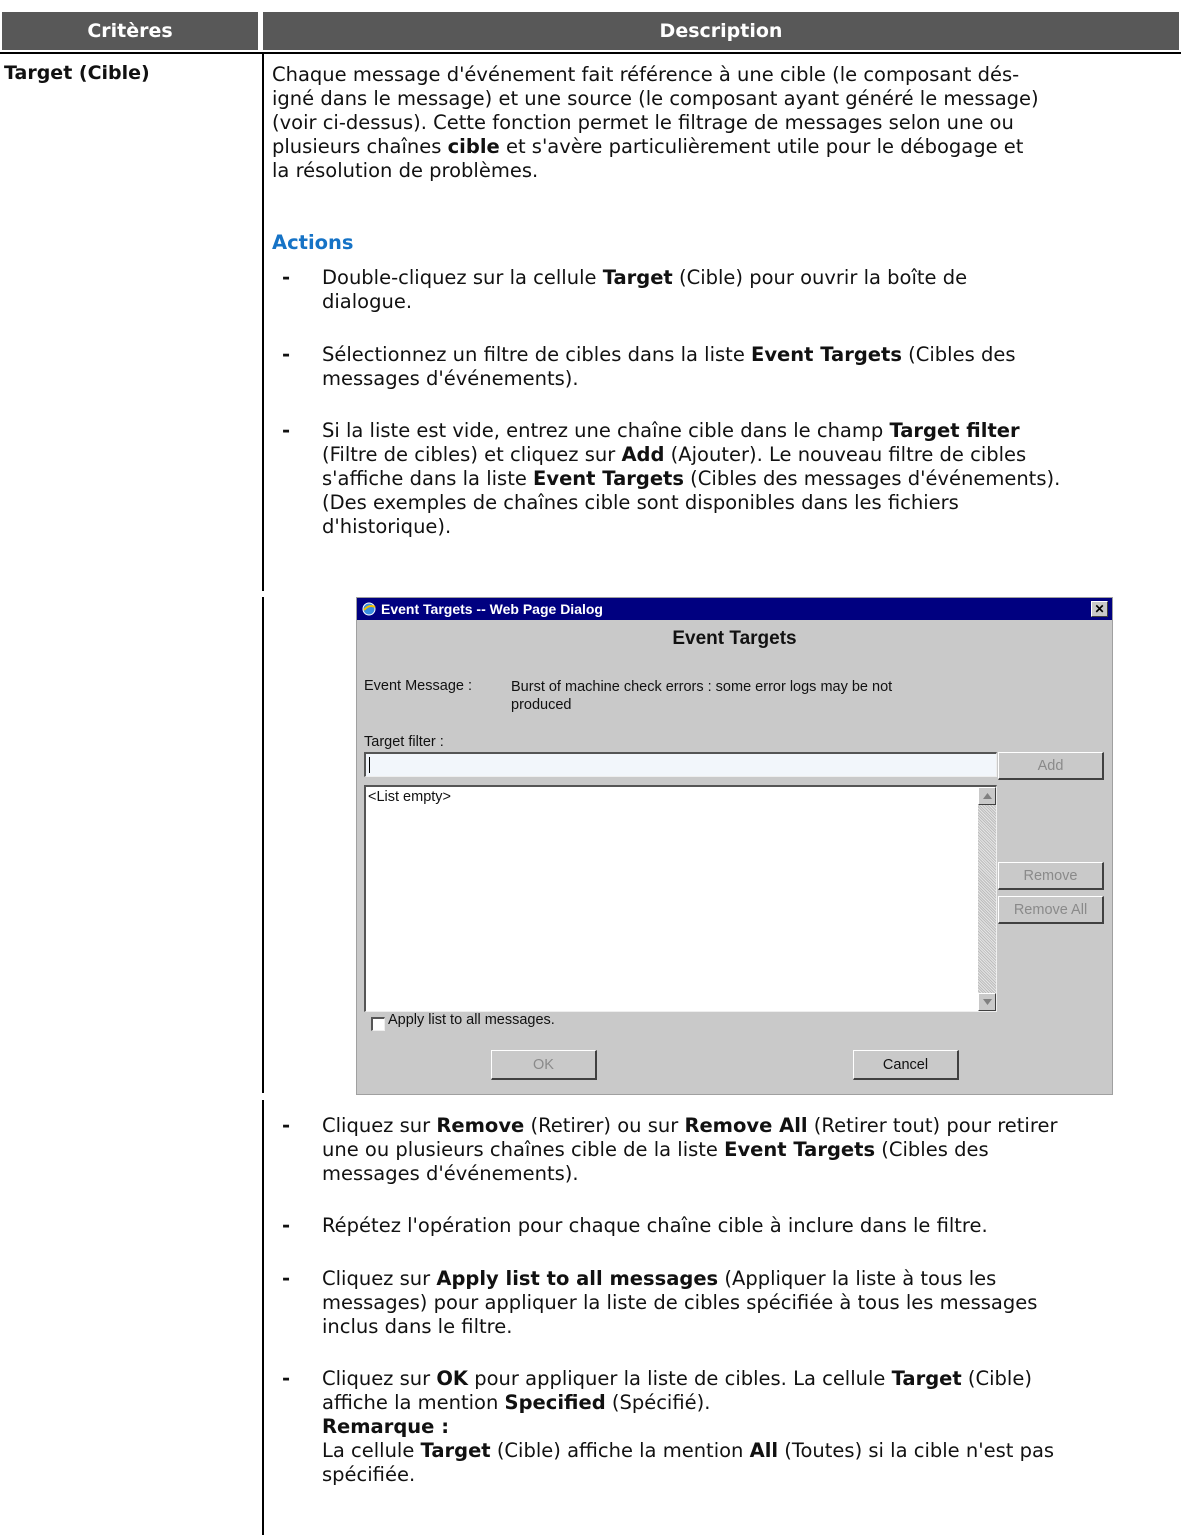 This screenshot has width=1181, height=1535. I want to click on row-label: Target (Cible), so click(77, 73).